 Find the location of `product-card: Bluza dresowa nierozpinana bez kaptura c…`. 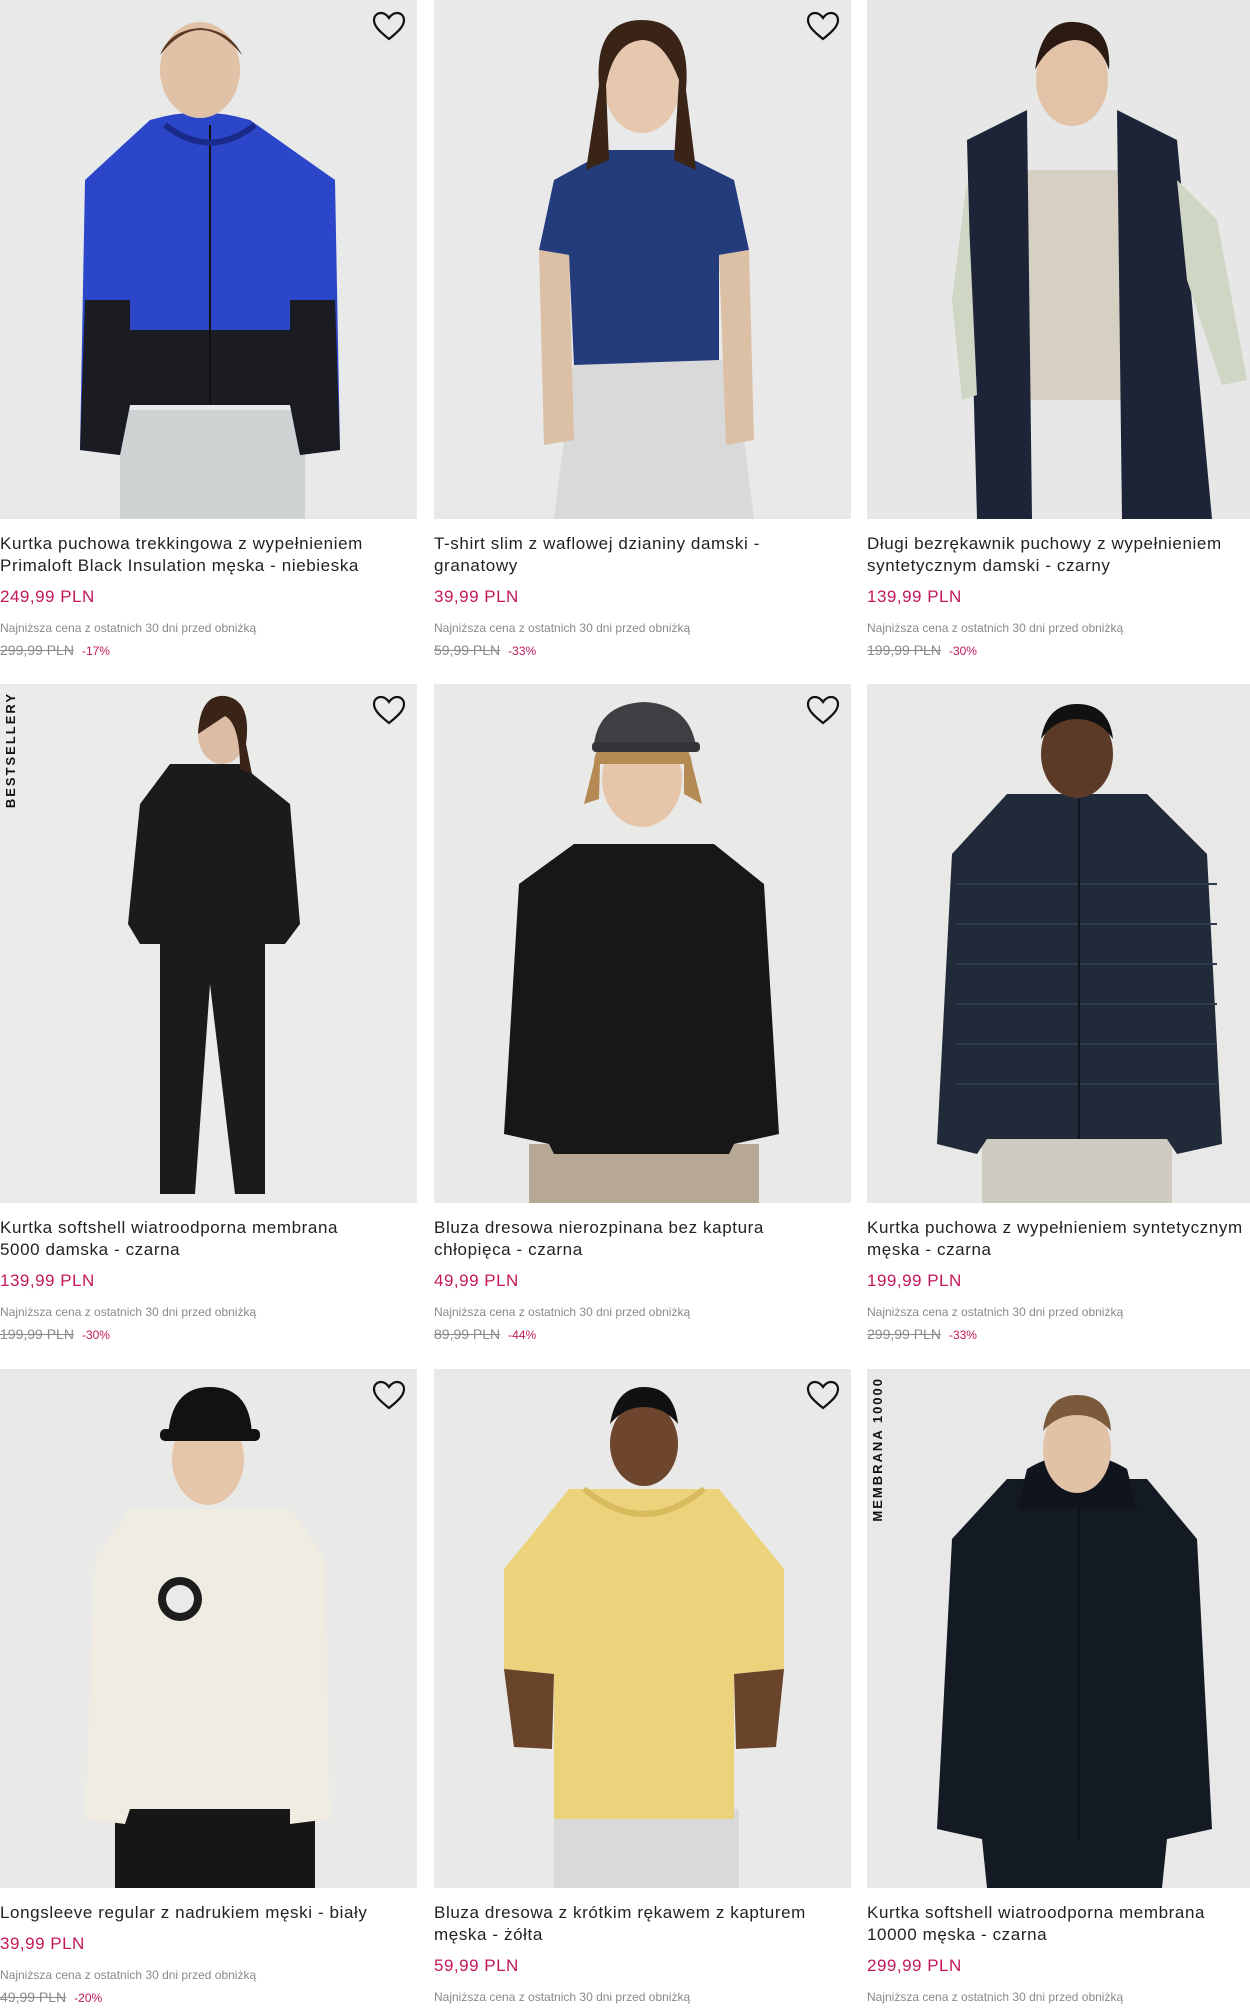

product-card: Bluza dresowa nierozpinana bez kaptura c… is located at coordinates (642, 1026).